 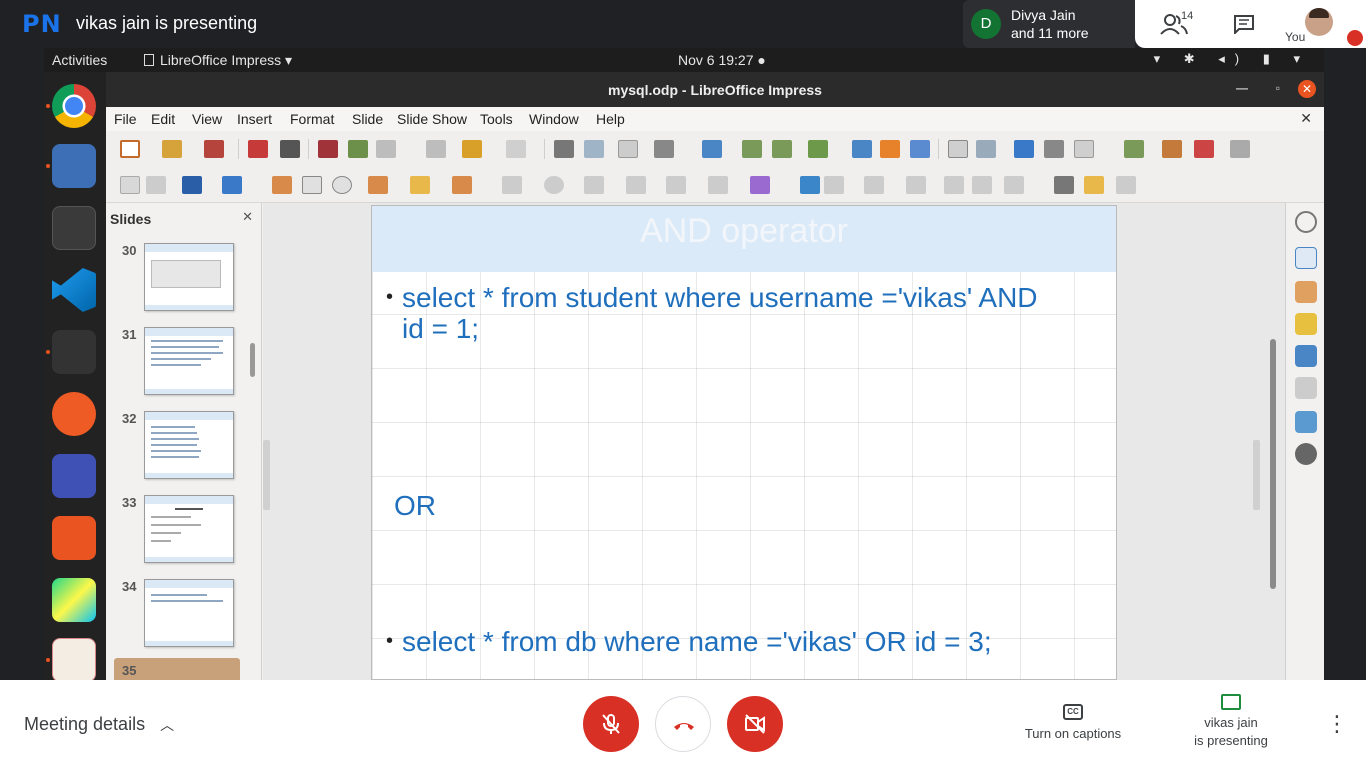 What do you see at coordinates (1256, 475) in the screenshot?
I see `sidebar-splitter` at bounding box center [1256, 475].